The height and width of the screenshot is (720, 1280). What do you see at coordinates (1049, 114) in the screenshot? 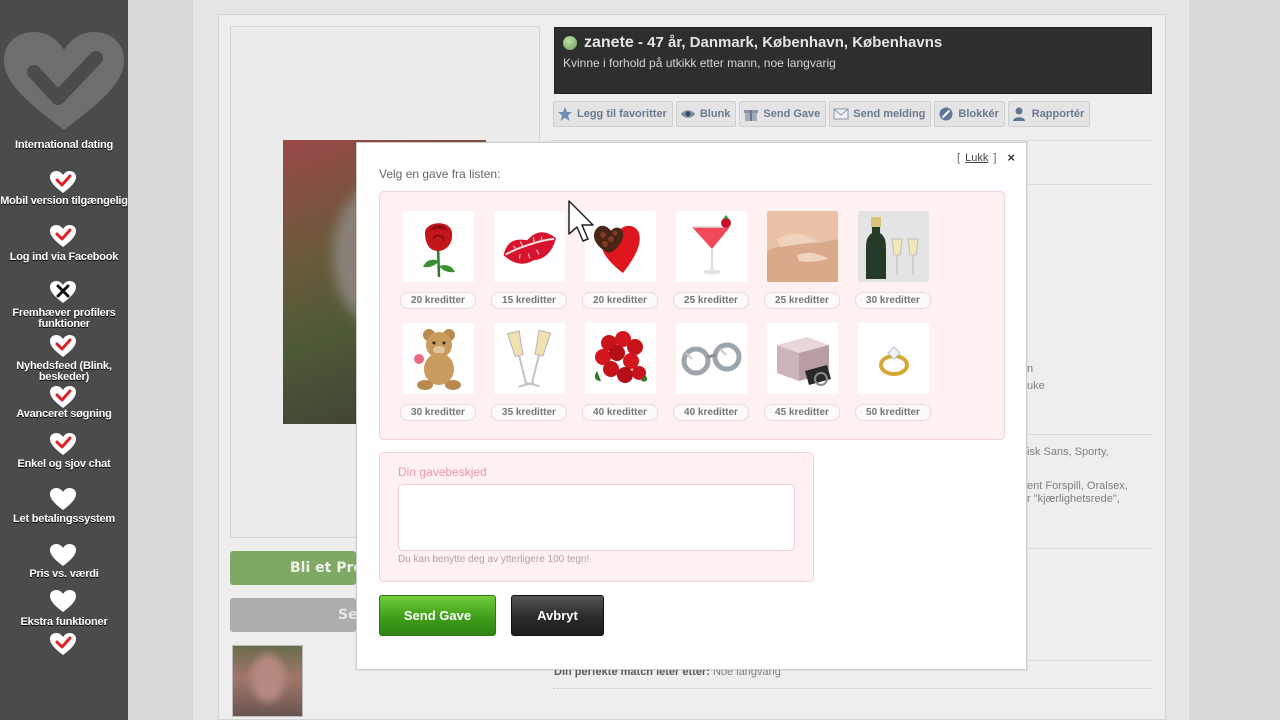
I see `report-button: Rapportér` at bounding box center [1049, 114].